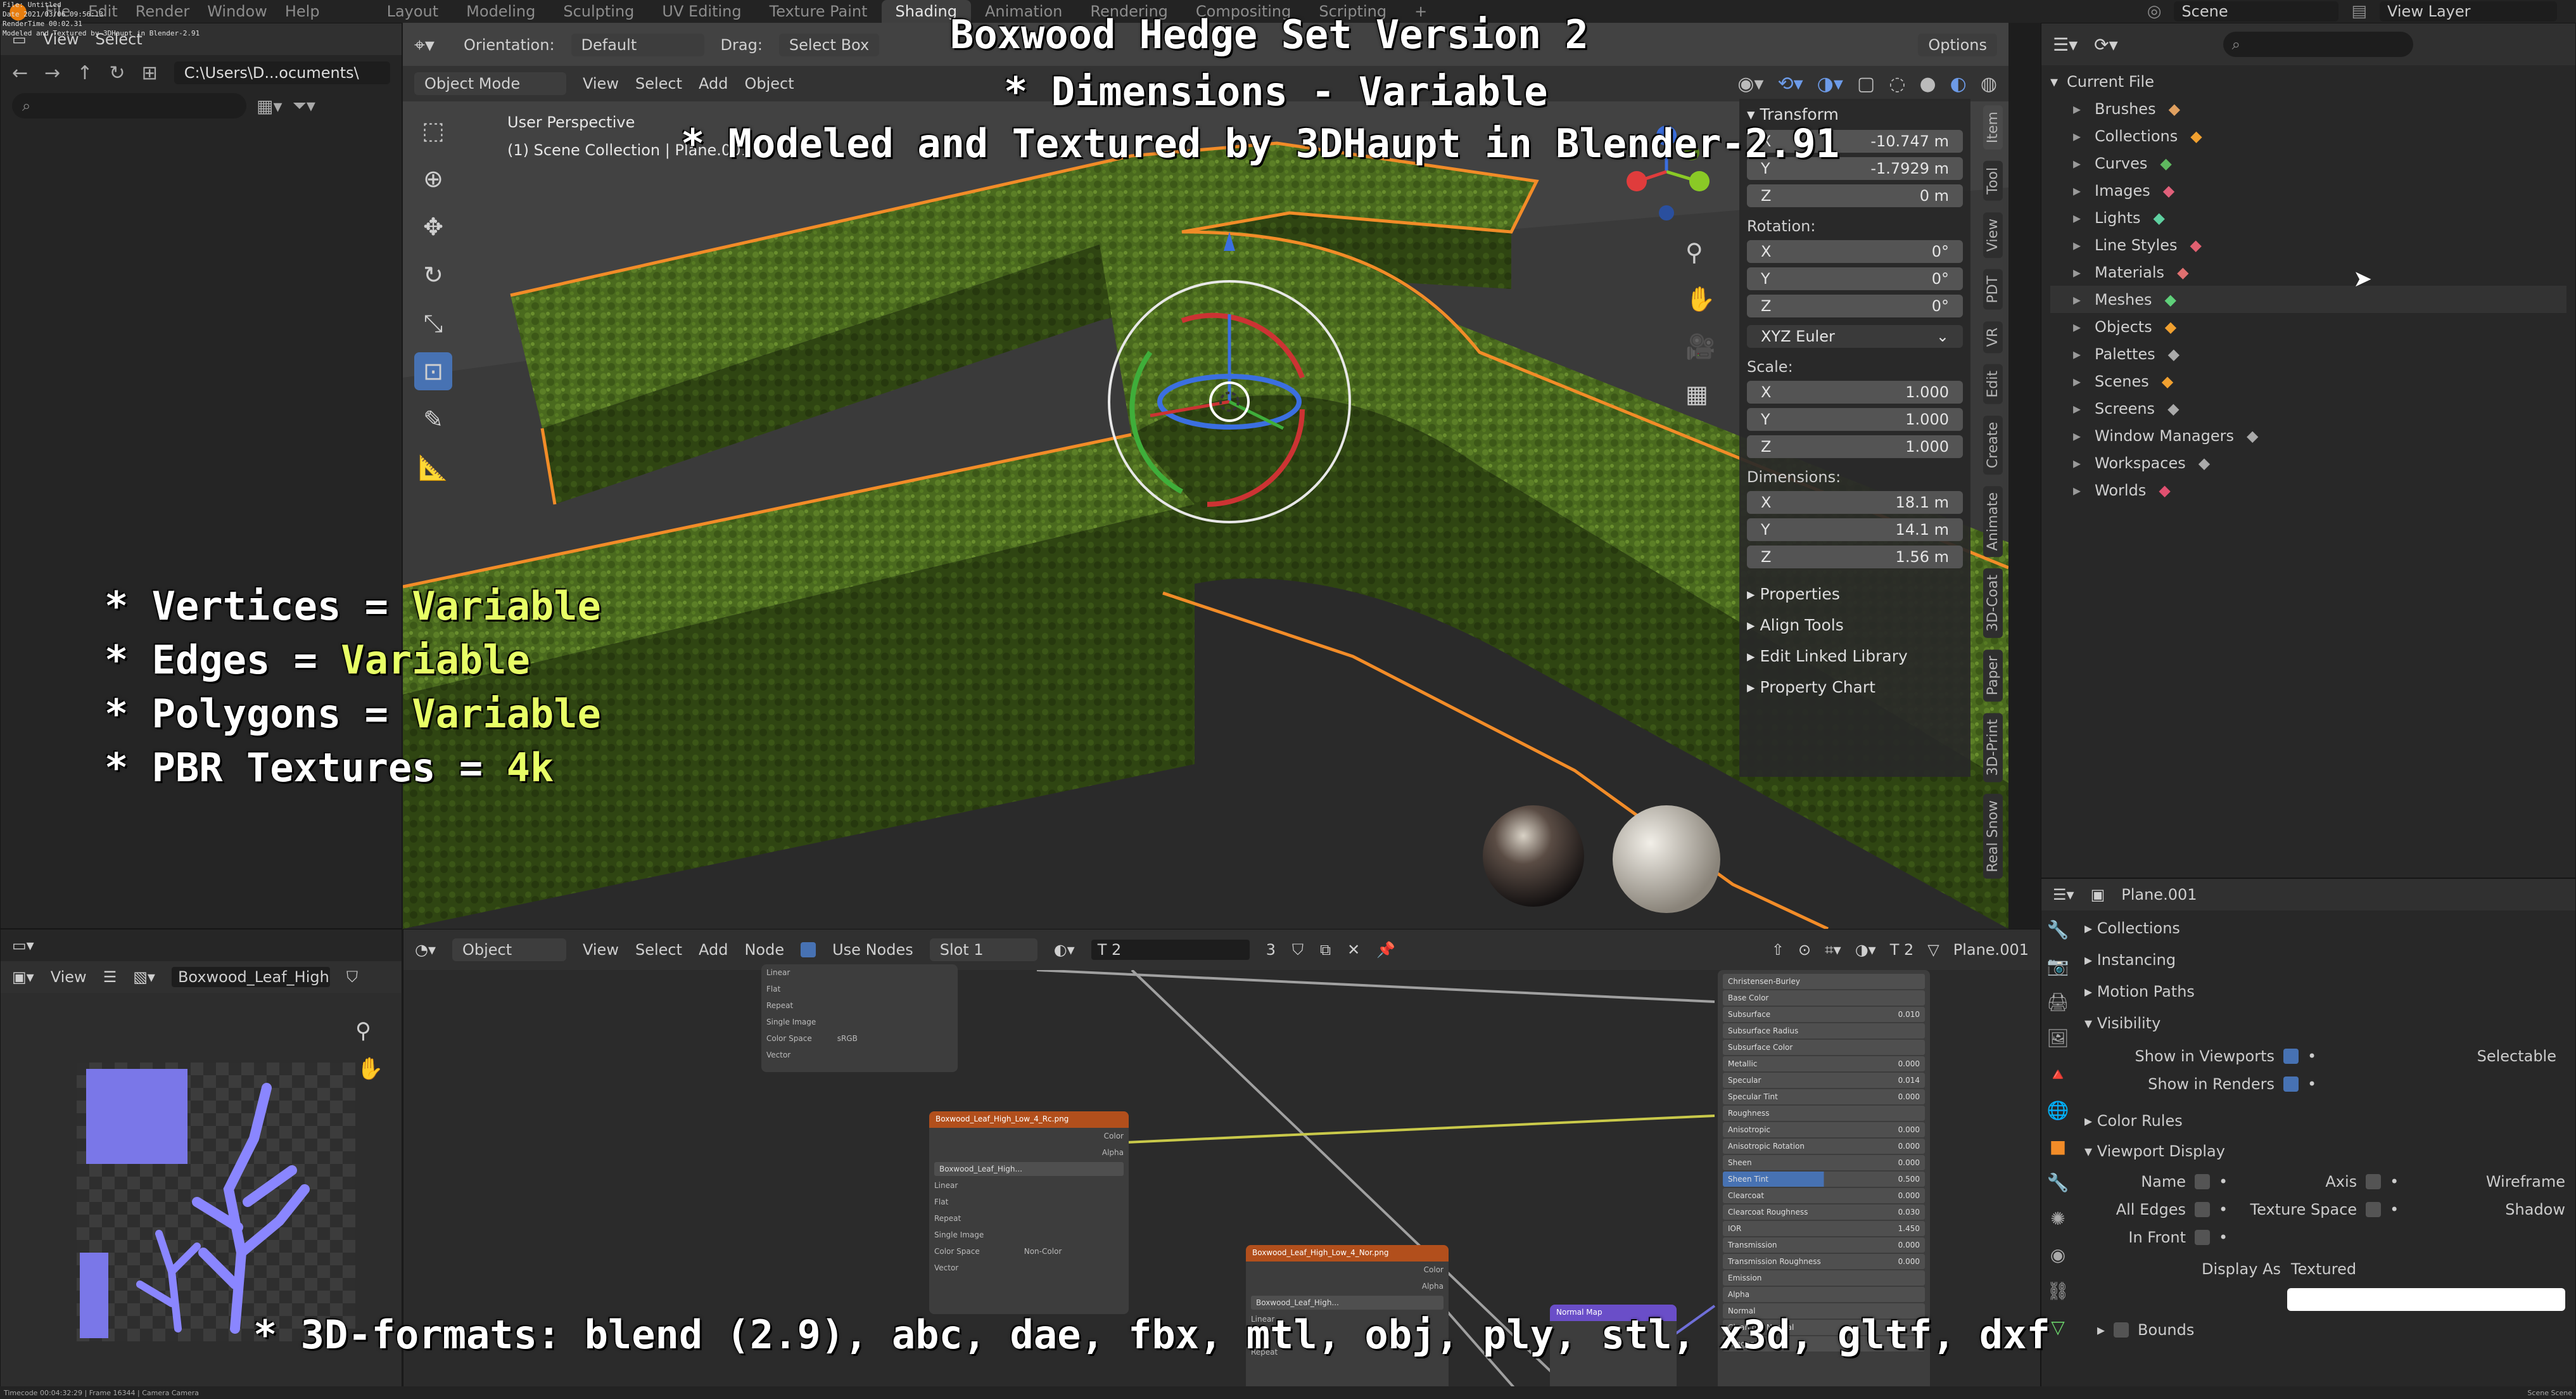 Image resolution: width=2576 pixels, height=1399 pixels. I want to click on bsdf-input: Clearcoat Roughness 0.030, so click(1824, 1212).